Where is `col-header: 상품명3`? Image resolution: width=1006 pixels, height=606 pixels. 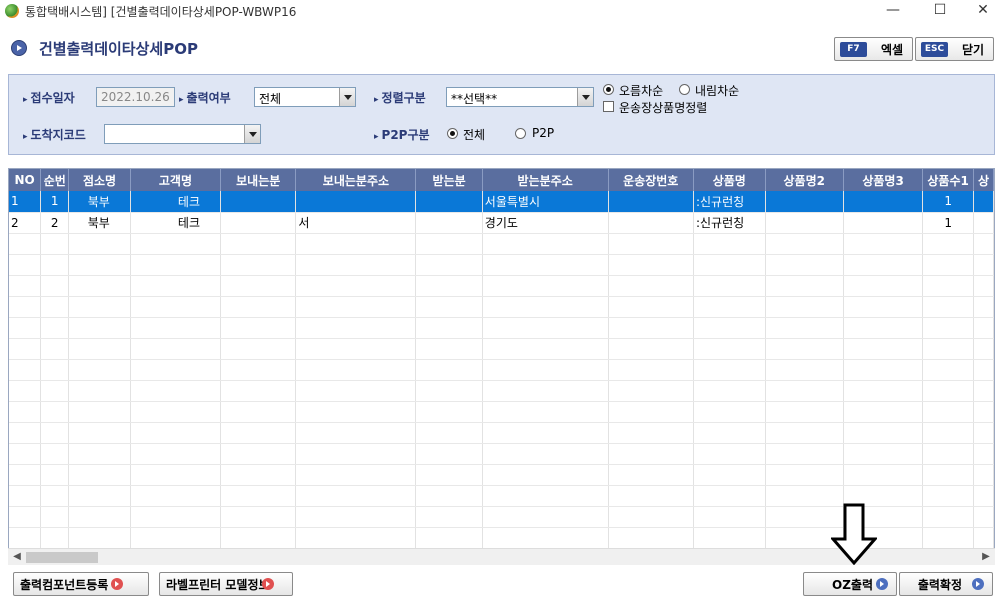
col-header: 상품명3 is located at coordinates (883, 180).